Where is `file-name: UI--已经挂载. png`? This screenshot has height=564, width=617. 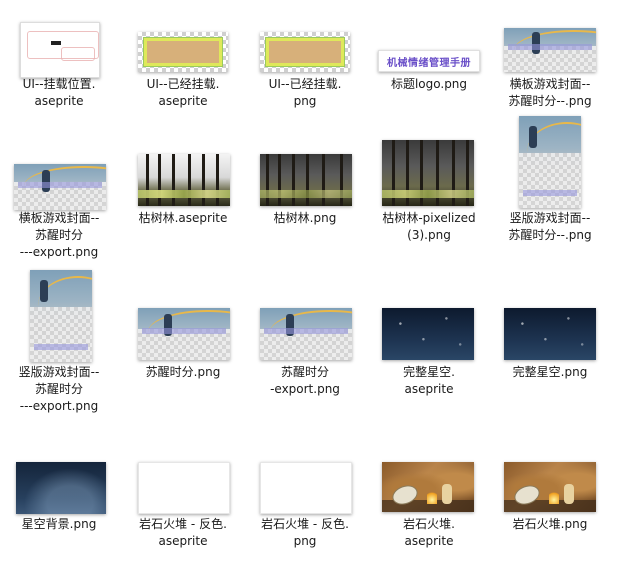 file-name: UI--已经挂载. png is located at coordinates (305, 92).